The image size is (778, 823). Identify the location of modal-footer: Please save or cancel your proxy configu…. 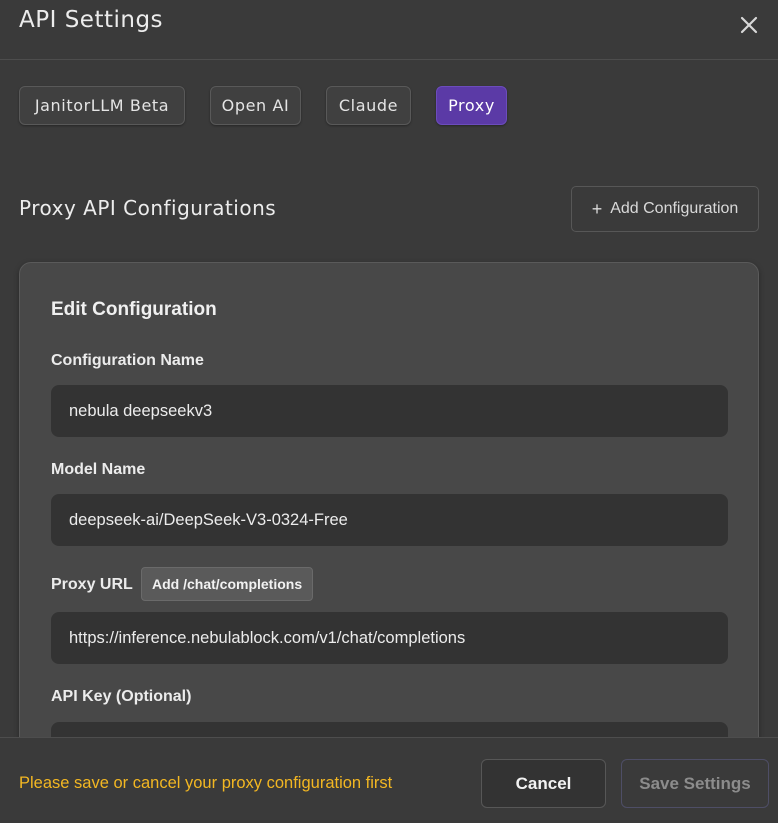
(389, 780).